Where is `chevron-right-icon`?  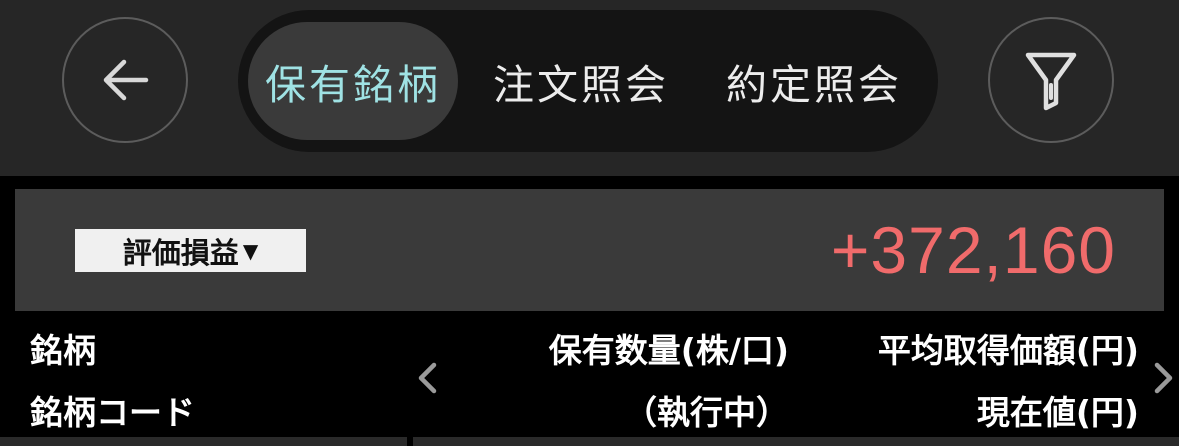 chevron-right-icon is located at coordinates (1163, 378).